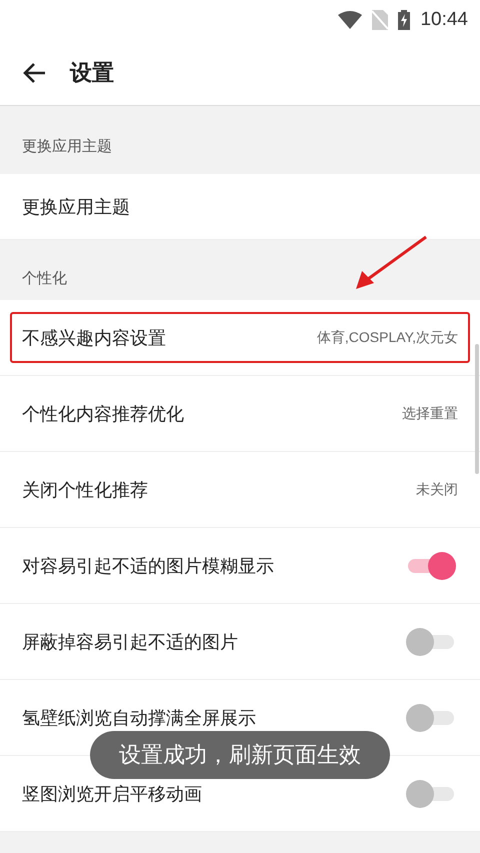 This screenshot has width=480, height=853. Describe the element at coordinates (76, 207) in the screenshot. I see `setting-label: 更换应用主题` at that location.